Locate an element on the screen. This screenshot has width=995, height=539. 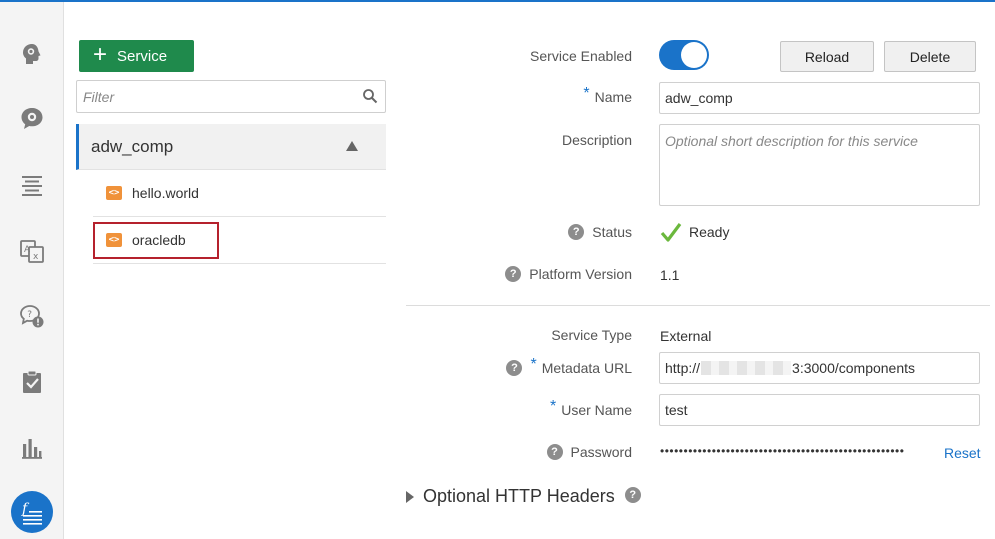
service-type-label: Service Type is located at coordinates (591, 335).